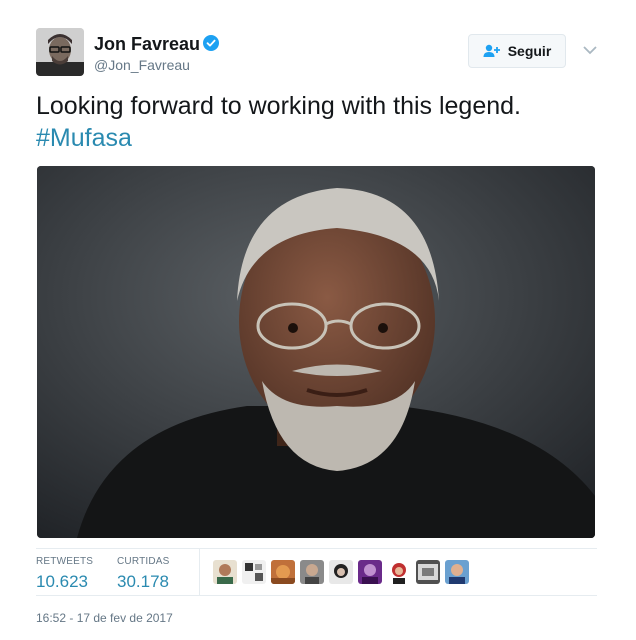 The height and width of the screenshot is (640, 636). I want to click on likers-list, so click(341, 572).